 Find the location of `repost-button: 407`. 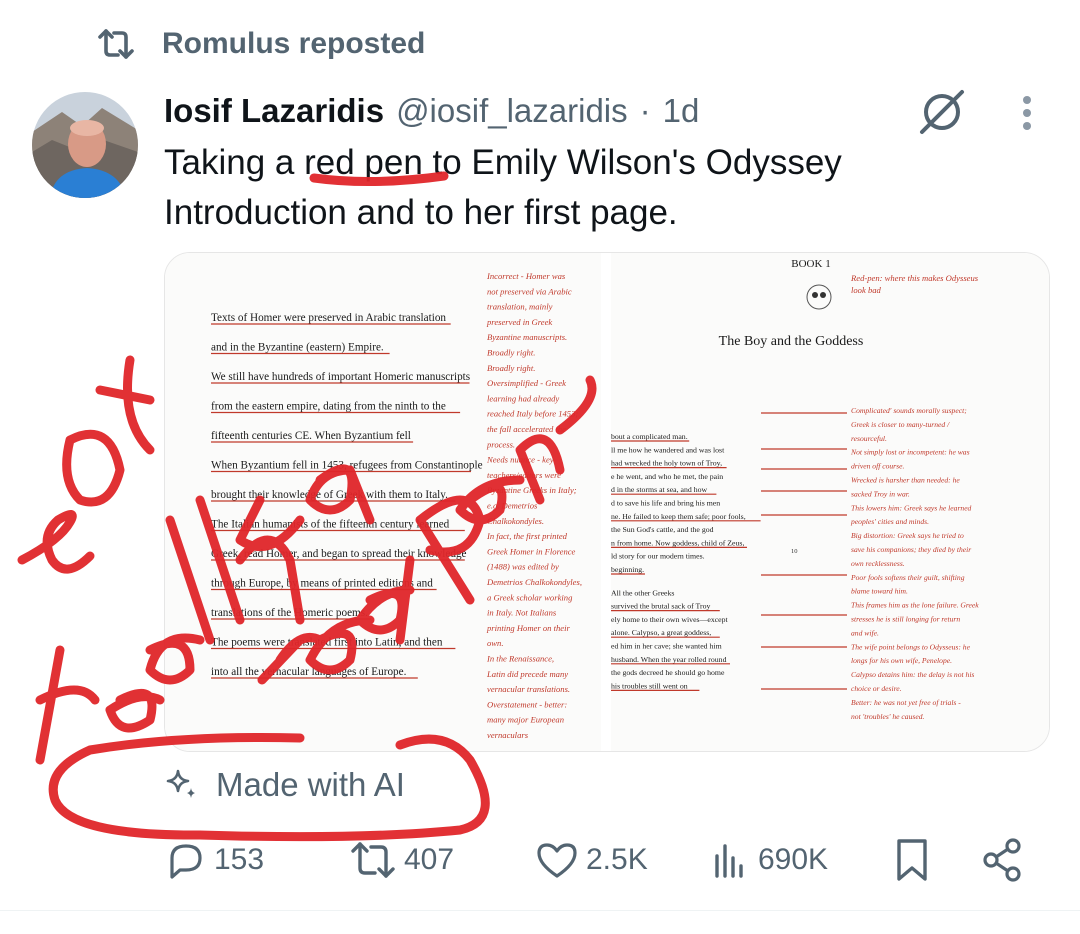

repost-button: 407 is located at coordinates (401, 860).